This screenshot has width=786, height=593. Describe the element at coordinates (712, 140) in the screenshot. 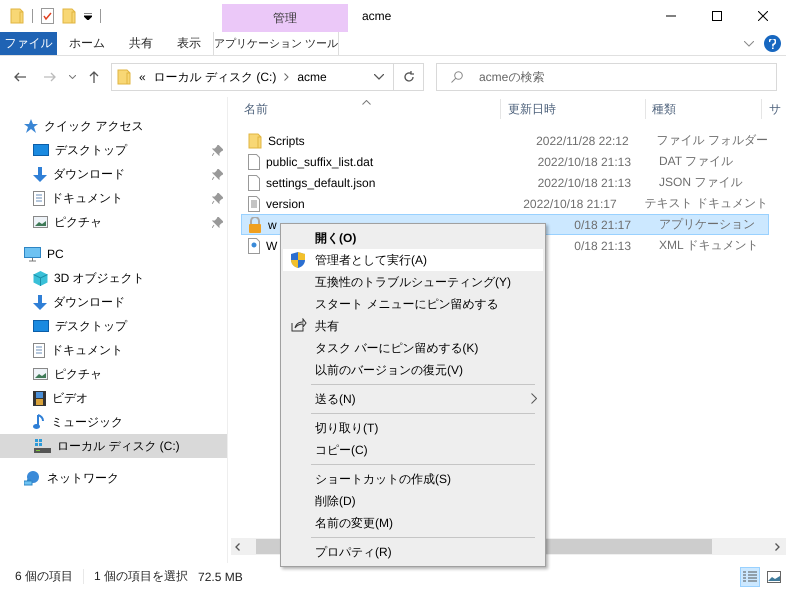

I see `file-type: ファイル フォルダー` at that location.